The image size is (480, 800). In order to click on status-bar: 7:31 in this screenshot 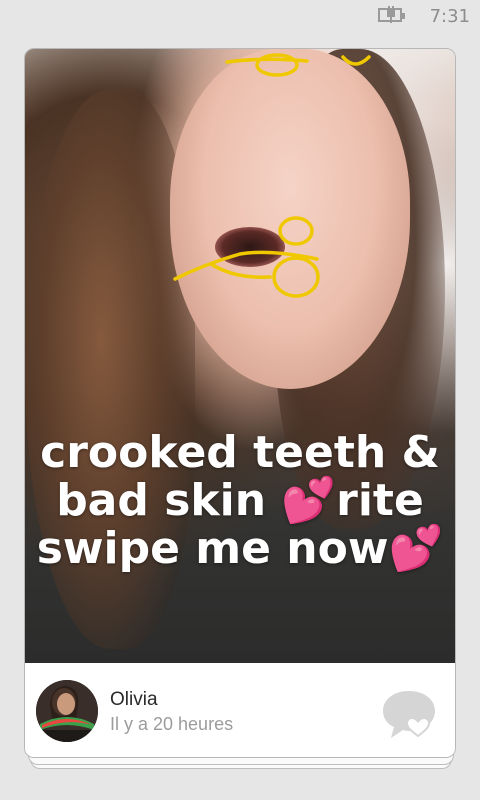, I will do `click(240, 16)`.